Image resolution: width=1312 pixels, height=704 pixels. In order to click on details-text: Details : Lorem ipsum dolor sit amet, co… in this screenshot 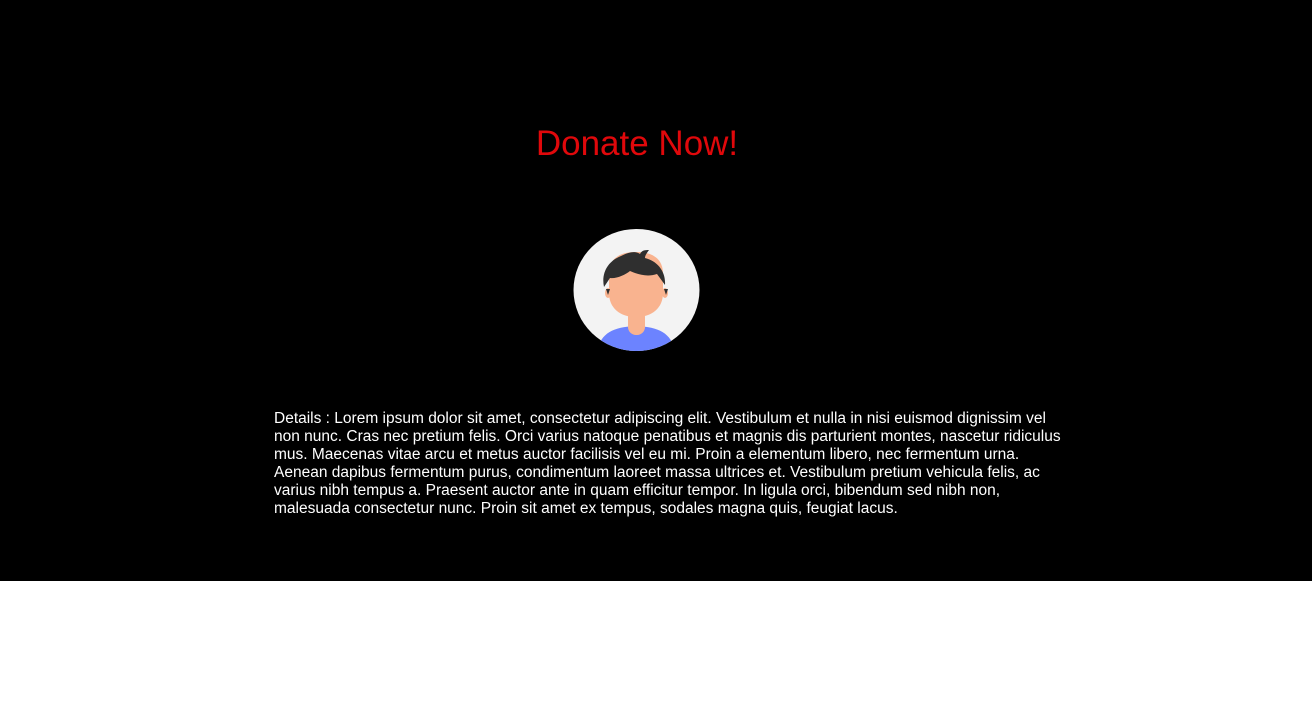, I will do `click(667, 463)`.